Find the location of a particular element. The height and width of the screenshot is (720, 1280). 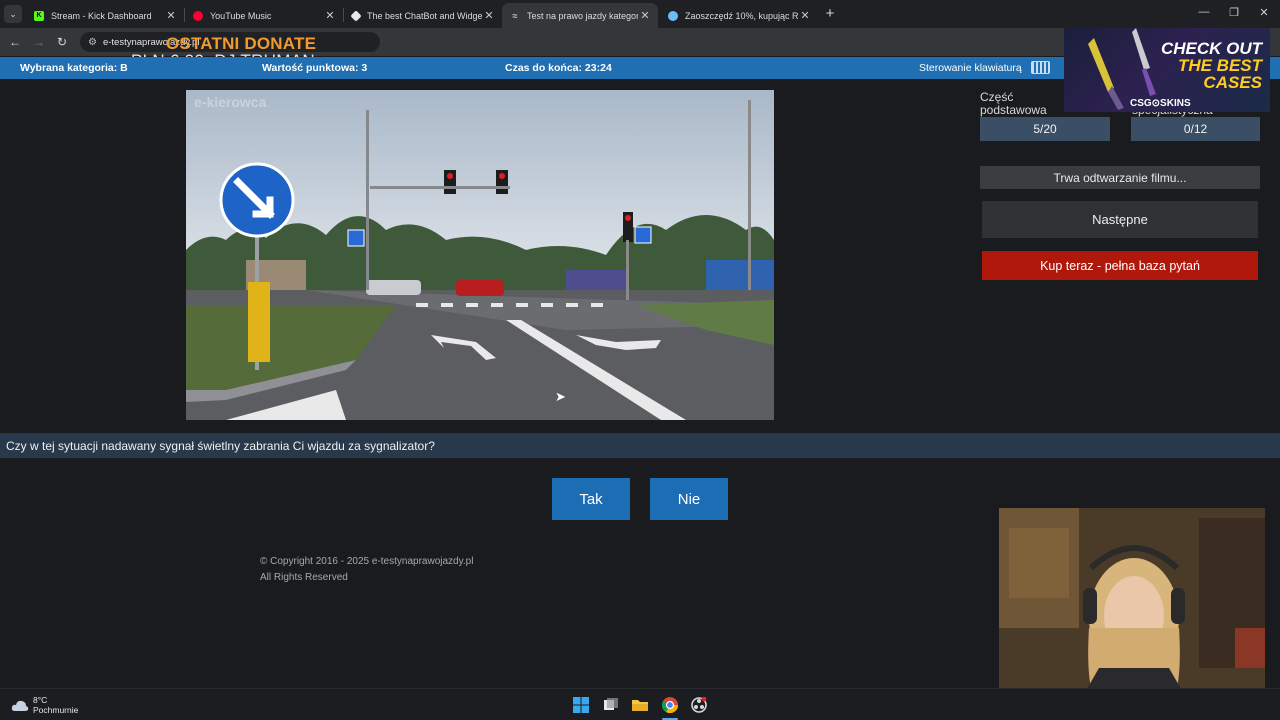

keyboard-control-link: Sterowanie klawiaturą is located at coordinates (970, 68).